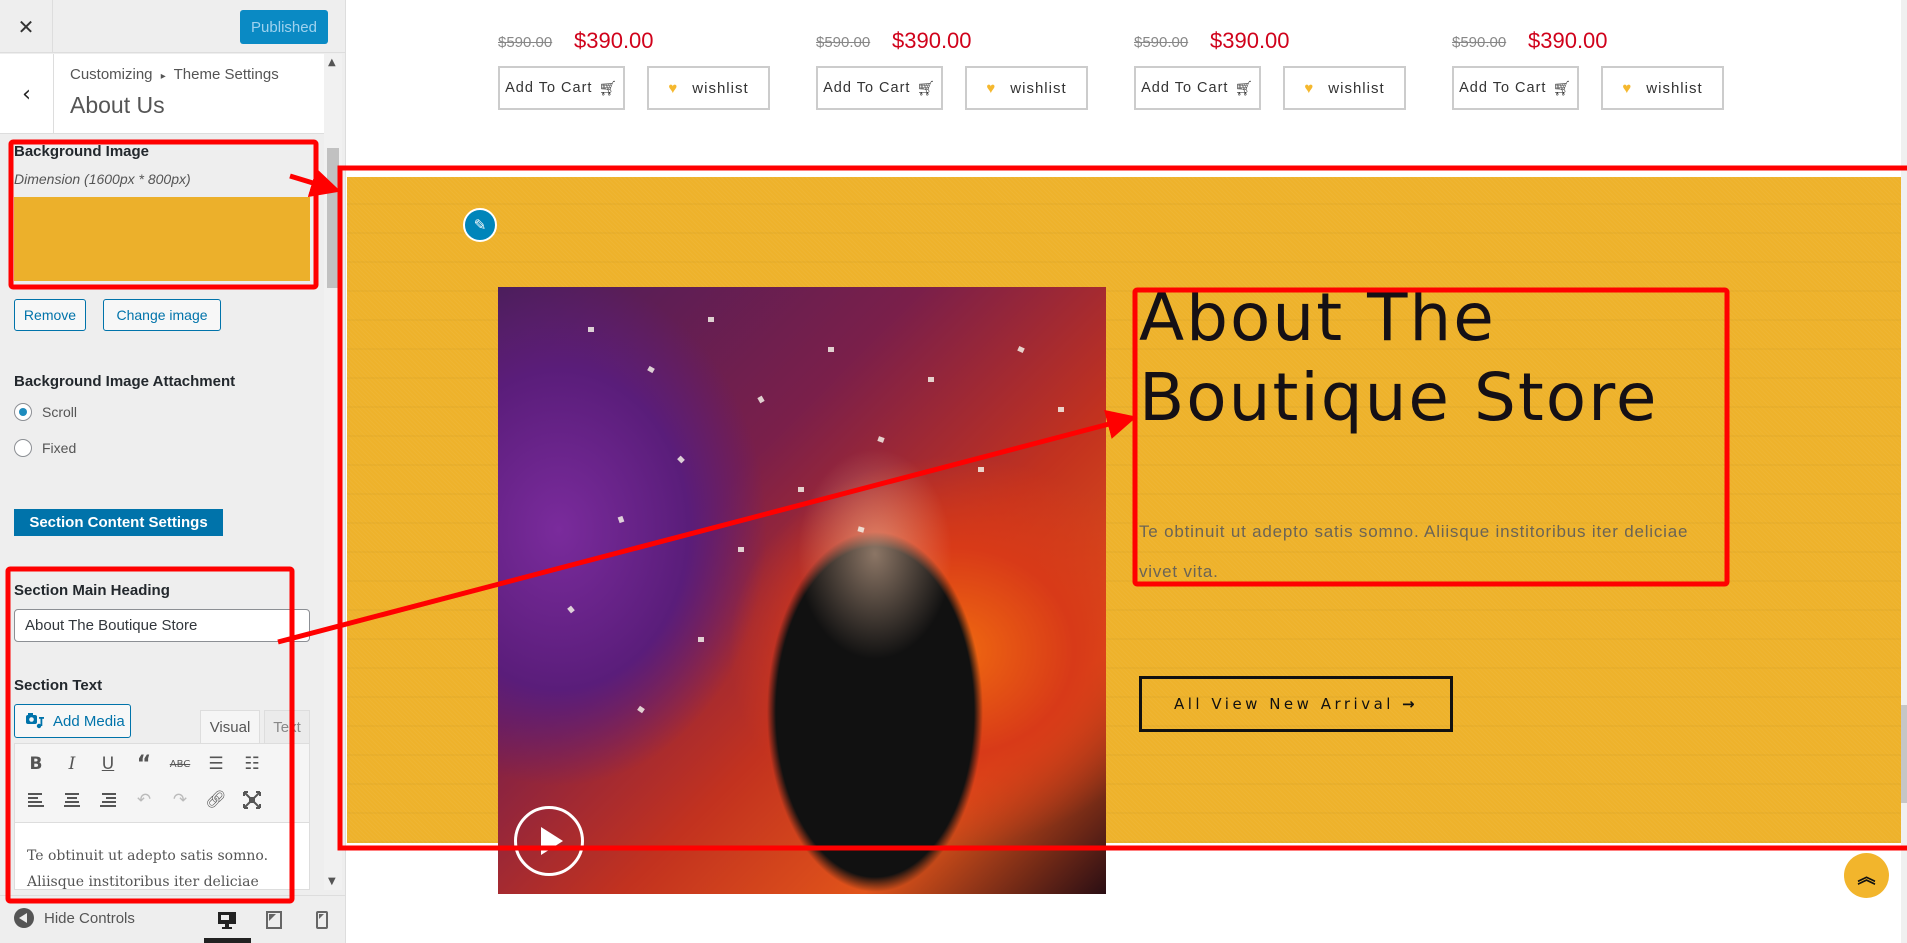  I want to click on fullscreen-icon, so click(252, 800).